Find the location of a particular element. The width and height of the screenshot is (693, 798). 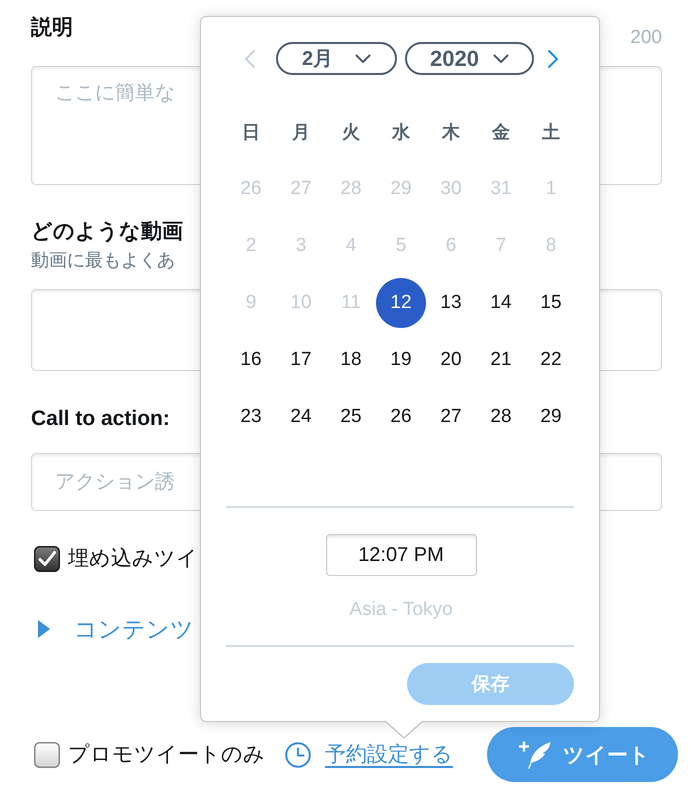

year-select: 2020 is located at coordinates (469, 58).